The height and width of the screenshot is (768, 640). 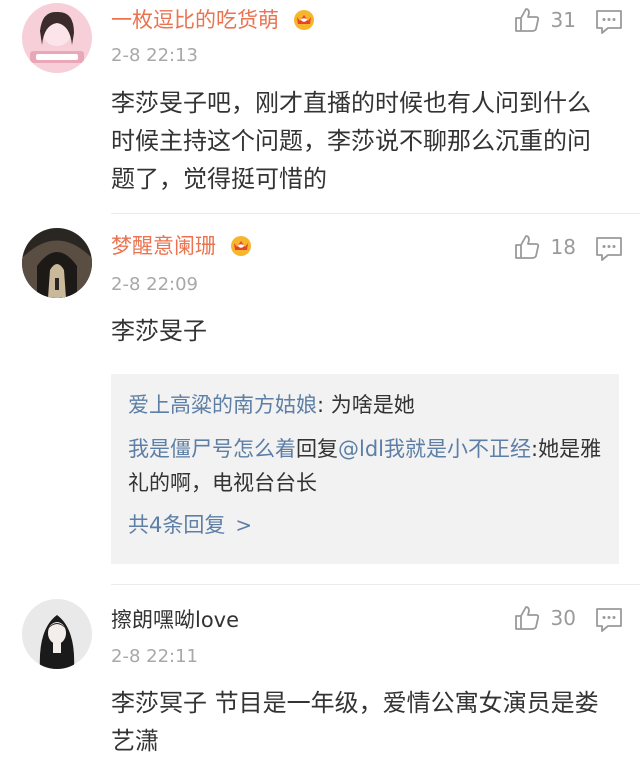 What do you see at coordinates (212, 449) in the screenshot?
I see `reply-username: 我是僵尸号怎么着` at bounding box center [212, 449].